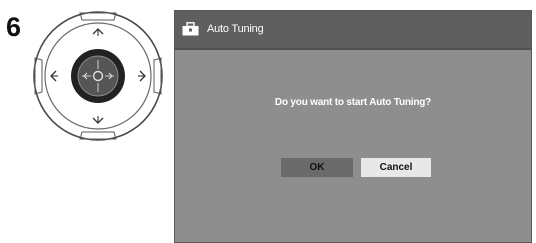 The height and width of the screenshot is (243, 536). Describe the element at coordinates (235, 29) in the screenshot. I see `dialog-title: Auto Tuning` at that location.